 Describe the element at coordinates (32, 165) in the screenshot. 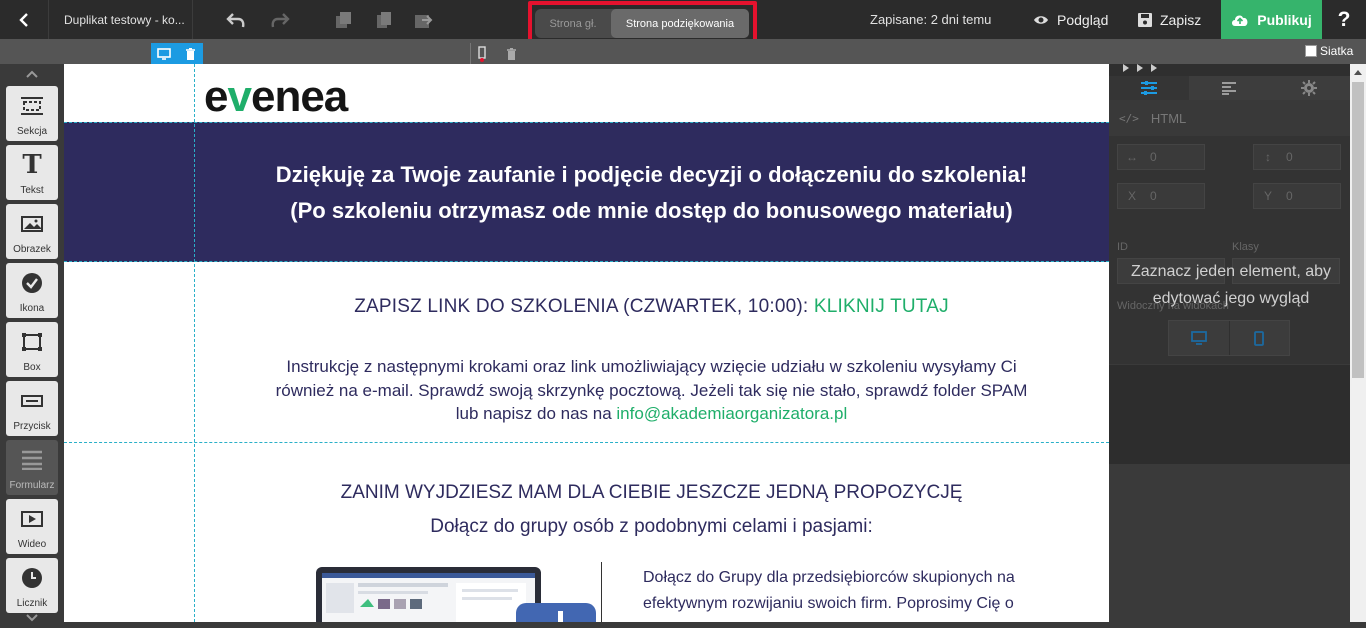

I see `text-icon: T` at that location.